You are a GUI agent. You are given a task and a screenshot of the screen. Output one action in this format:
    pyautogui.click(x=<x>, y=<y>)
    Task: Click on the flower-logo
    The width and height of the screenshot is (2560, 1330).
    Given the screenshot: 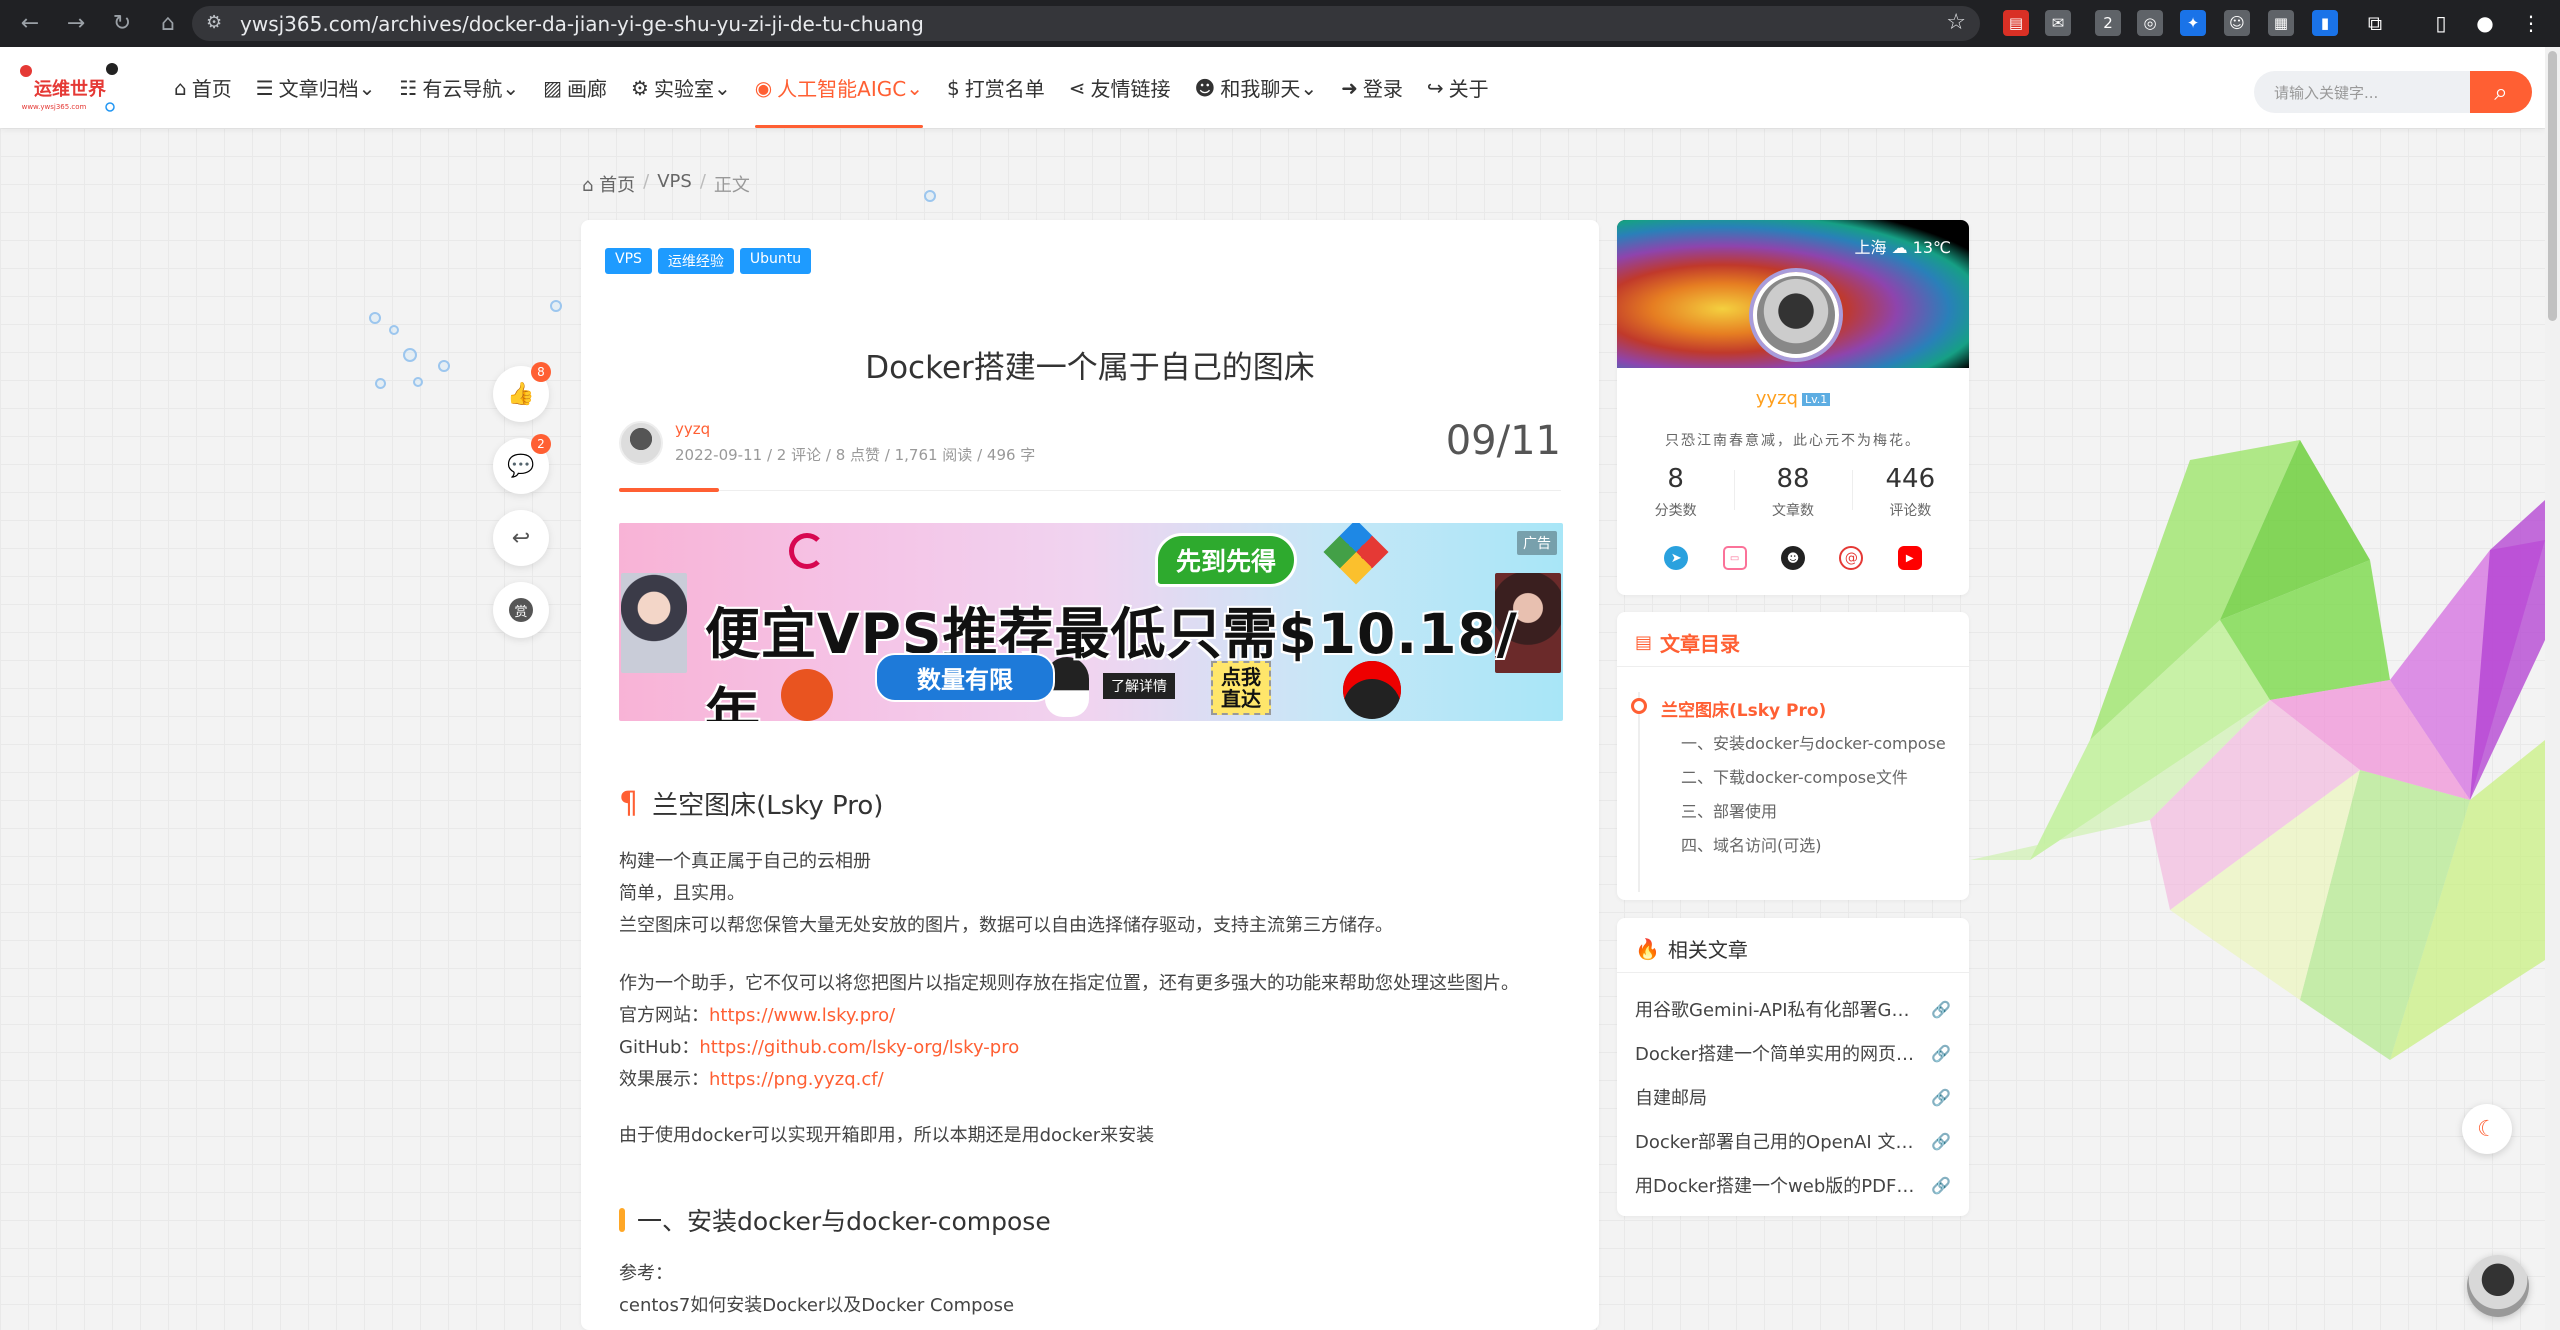 What is the action you would take?
    pyautogui.click(x=1356, y=554)
    